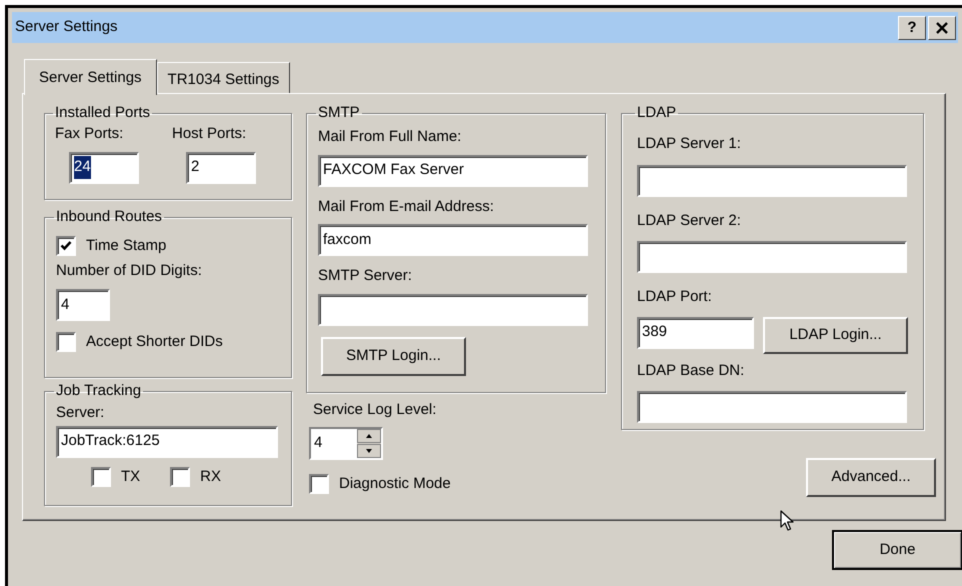  Describe the element at coordinates (126, 246) in the screenshot. I see `checkbox-label: Time Stamp` at that location.